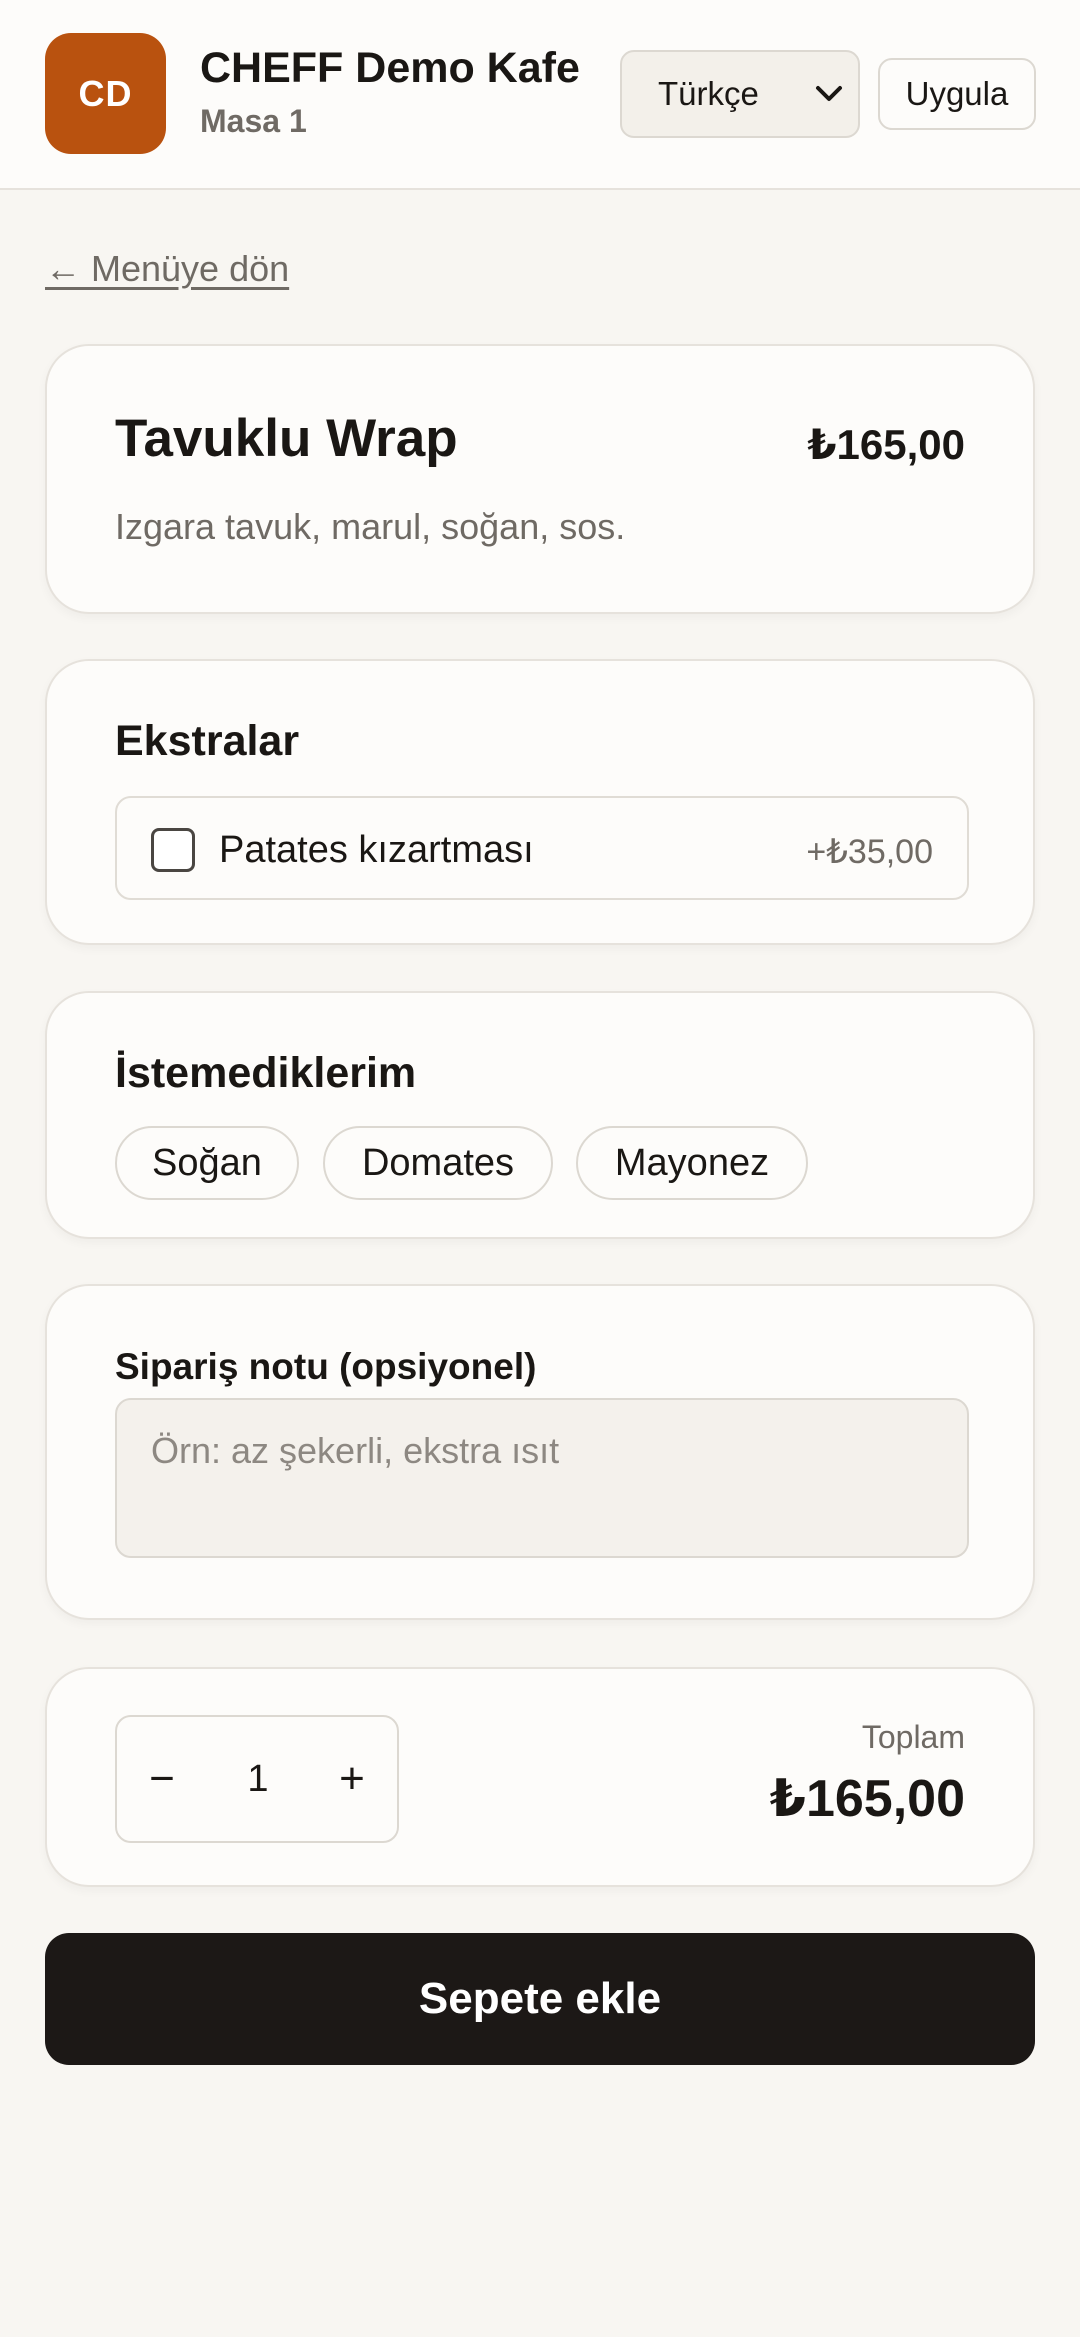 This screenshot has height=2337, width=1080. I want to click on language-select: Türkçe, so click(740, 94).